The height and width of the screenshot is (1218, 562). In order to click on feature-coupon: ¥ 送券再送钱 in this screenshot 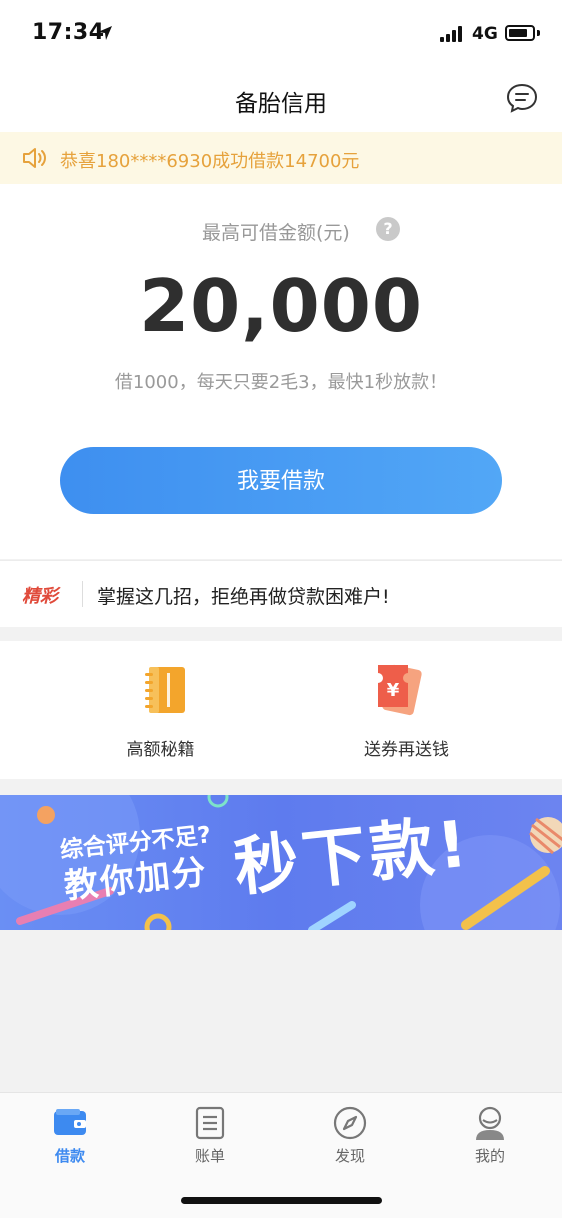, I will do `click(406, 710)`.